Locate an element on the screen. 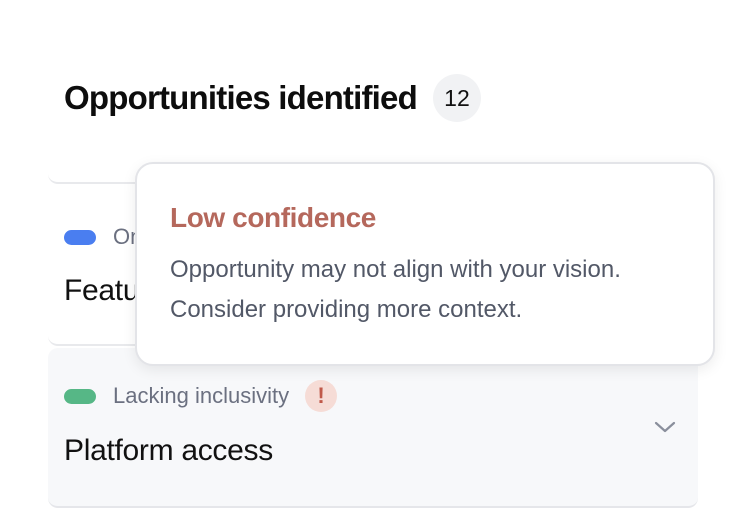 The height and width of the screenshot is (524, 740). tag-row: Lacking inclusivity ! is located at coordinates (201, 396).